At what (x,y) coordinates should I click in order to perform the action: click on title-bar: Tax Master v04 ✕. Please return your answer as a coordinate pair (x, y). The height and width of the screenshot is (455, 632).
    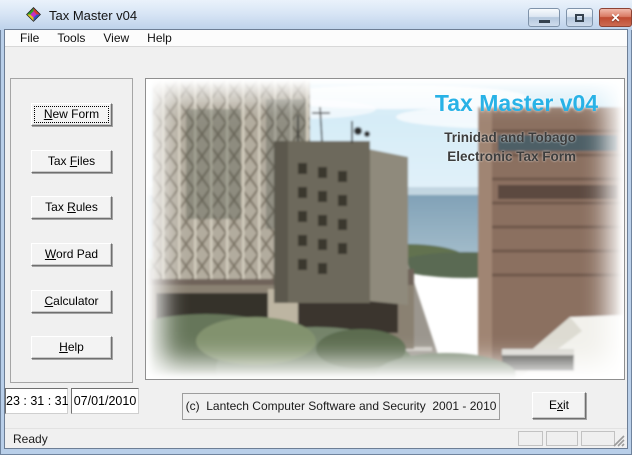
    Looking at the image, I should click on (316, 15).